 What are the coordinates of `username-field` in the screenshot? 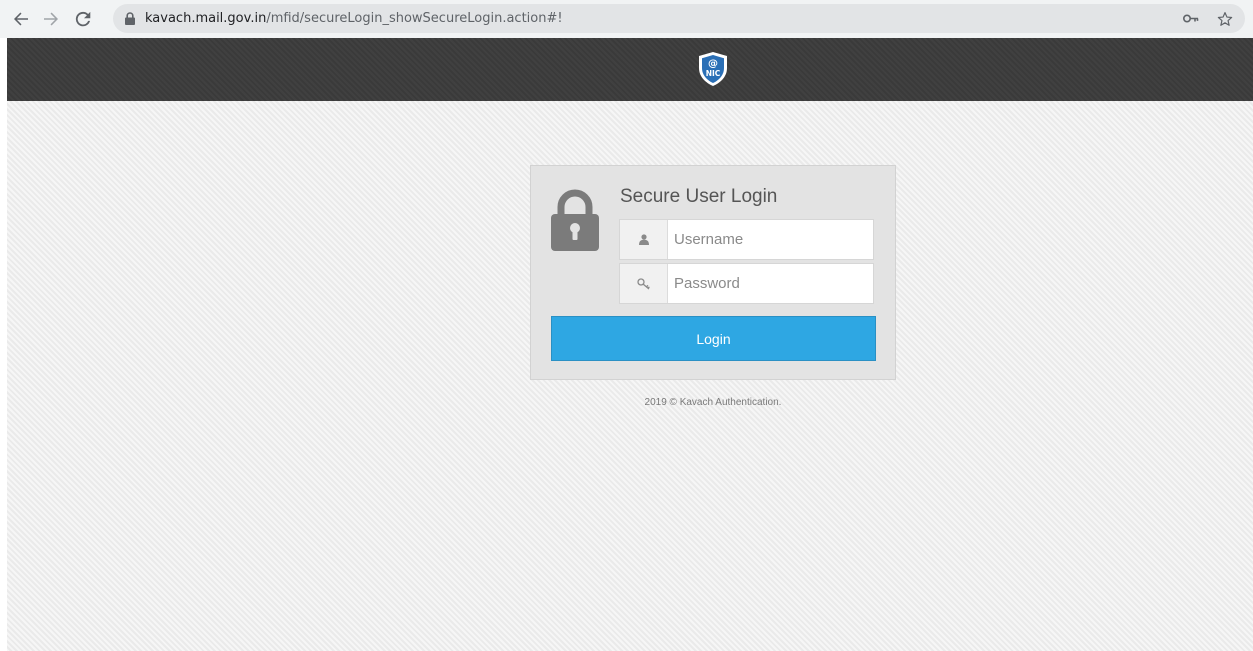 It's located at (746, 239).